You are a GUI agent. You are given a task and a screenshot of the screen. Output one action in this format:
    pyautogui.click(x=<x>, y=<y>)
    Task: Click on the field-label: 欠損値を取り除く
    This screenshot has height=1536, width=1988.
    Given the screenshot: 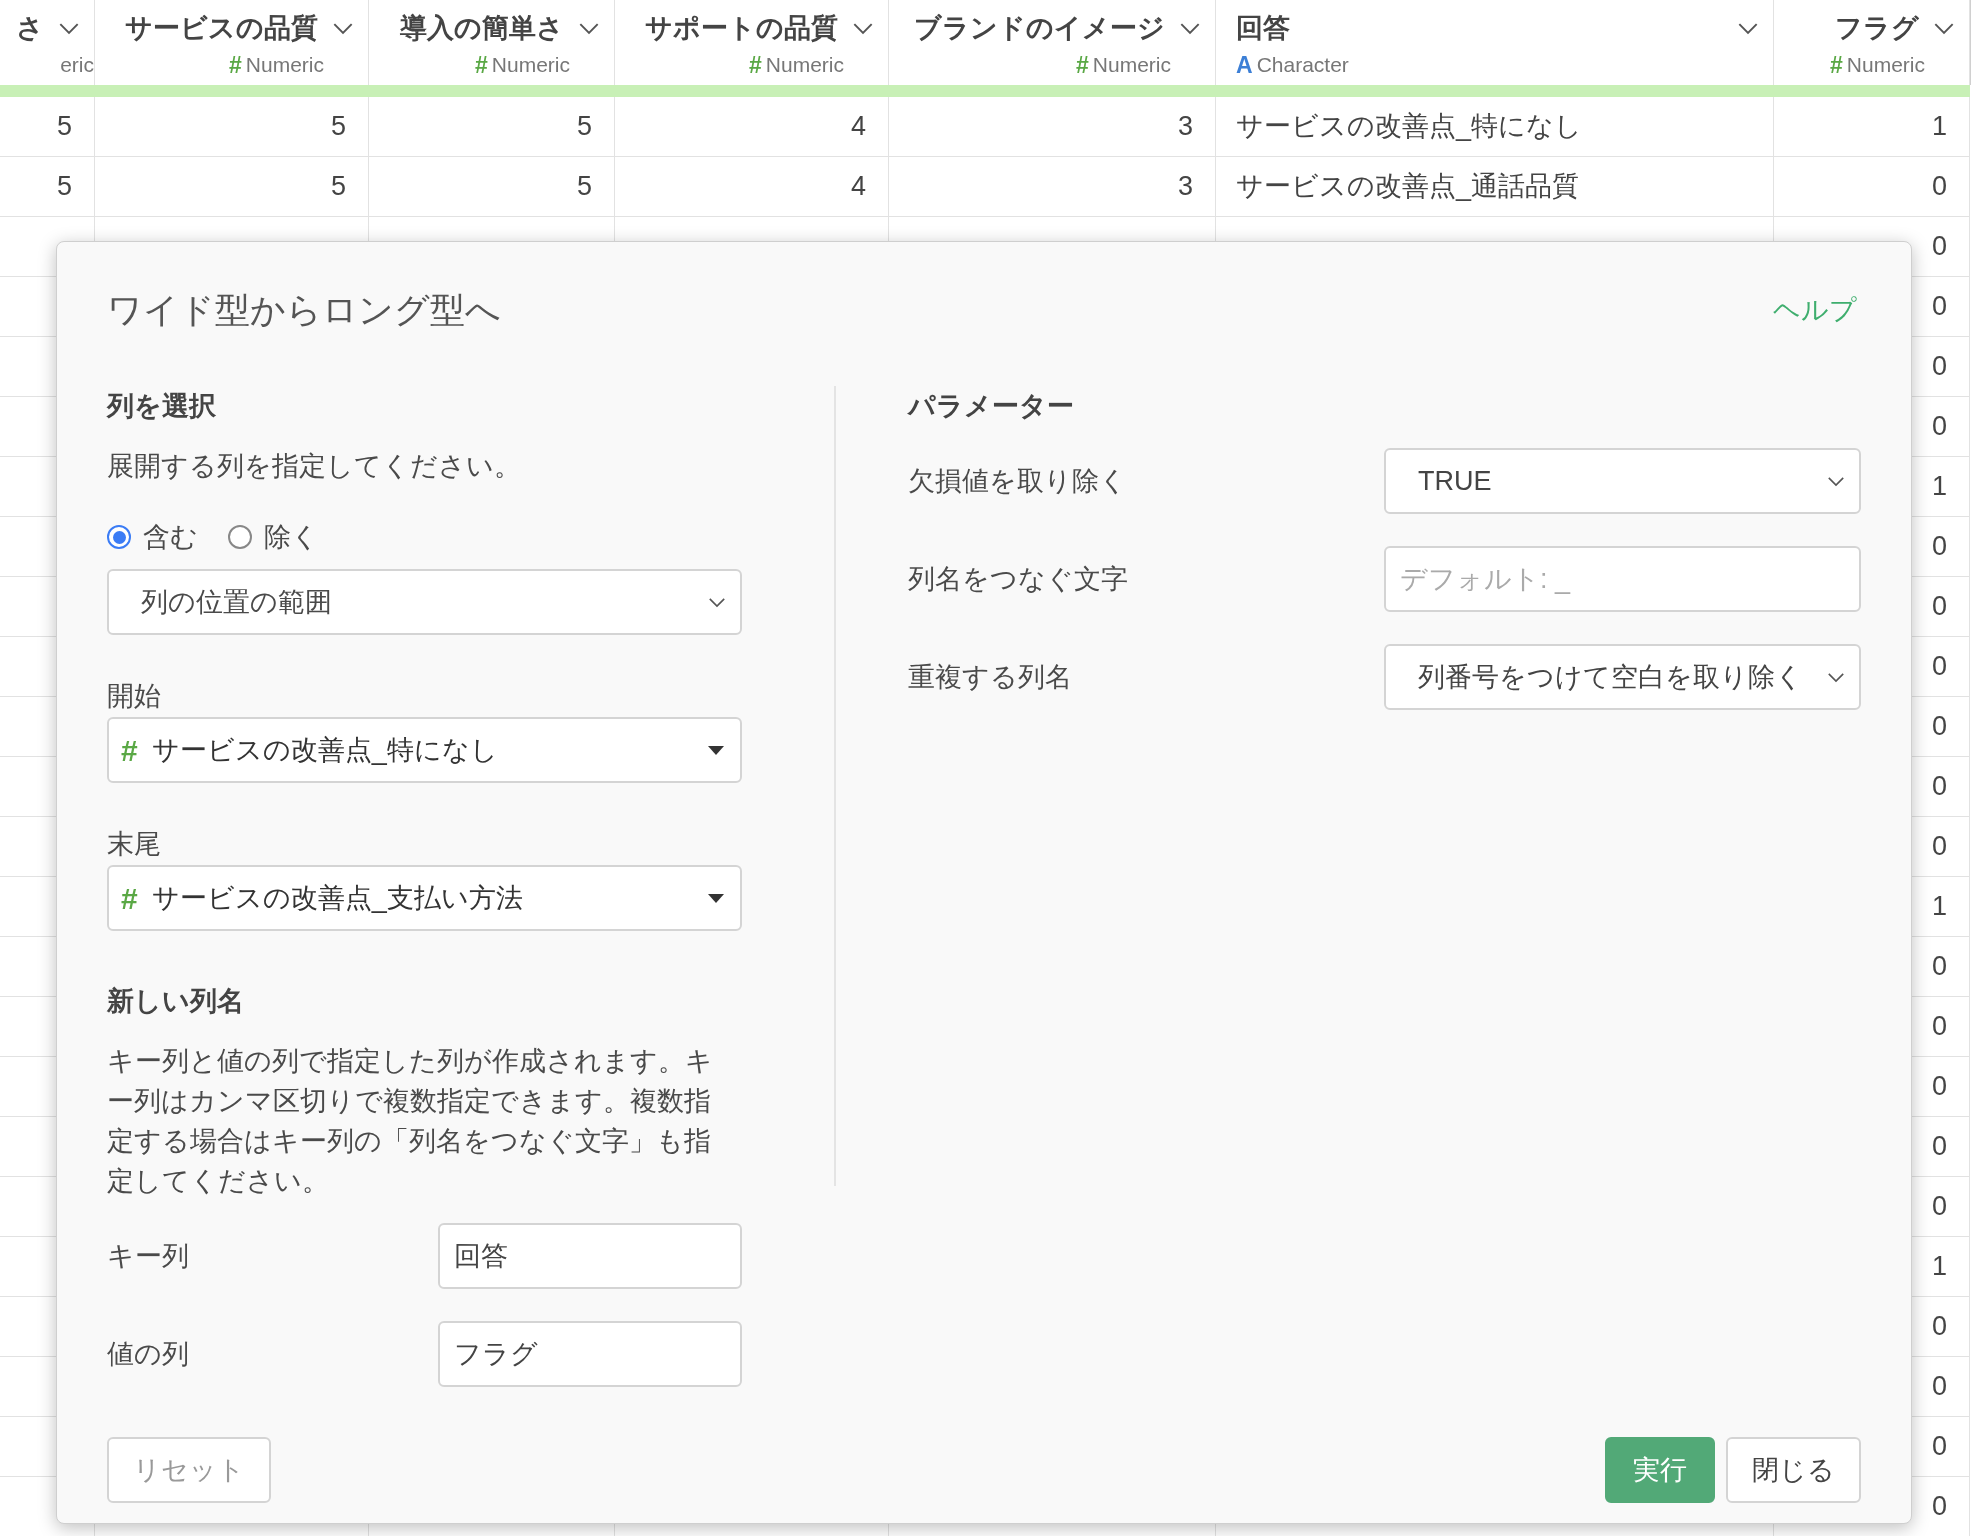 What is the action you would take?
    pyautogui.click(x=1017, y=481)
    